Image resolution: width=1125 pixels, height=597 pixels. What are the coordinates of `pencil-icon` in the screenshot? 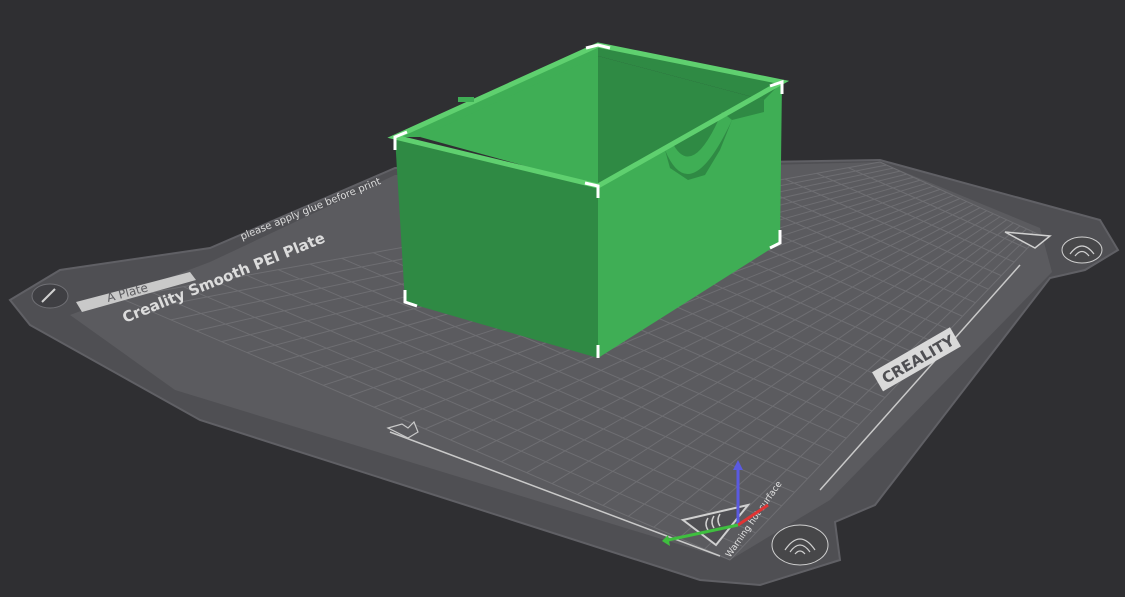 It's located at (50, 296).